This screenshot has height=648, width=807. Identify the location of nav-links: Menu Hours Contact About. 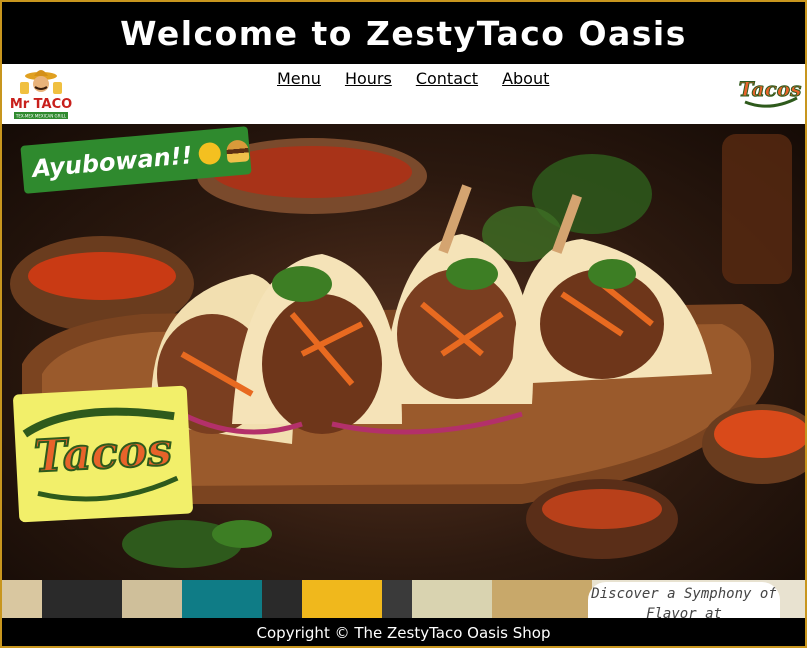
(413, 78).